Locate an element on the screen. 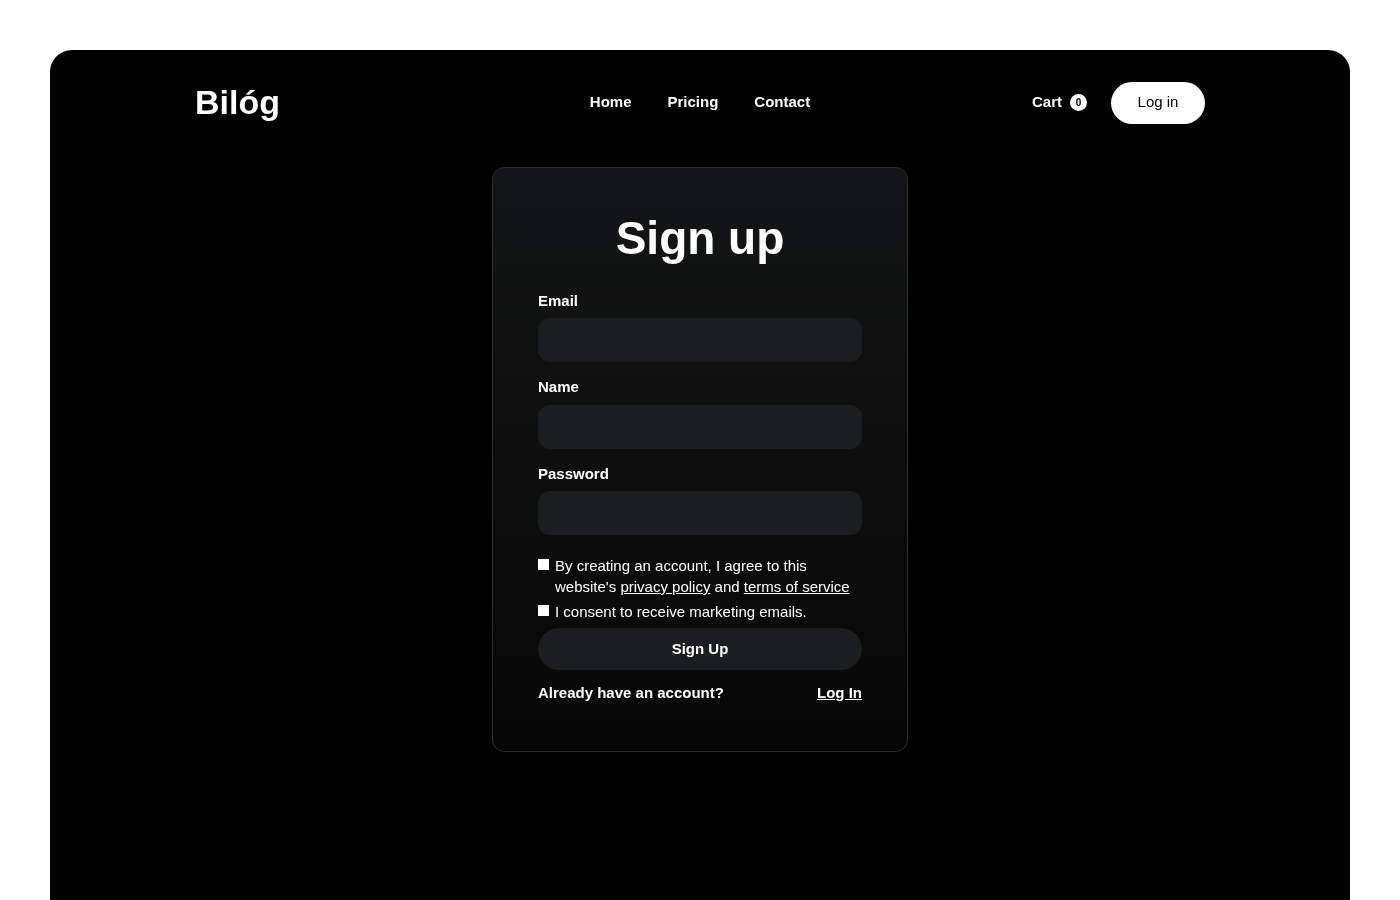 This screenshot has width=1400, height=900. agreement-link: privacy policy is located at coordinates (665, 586).